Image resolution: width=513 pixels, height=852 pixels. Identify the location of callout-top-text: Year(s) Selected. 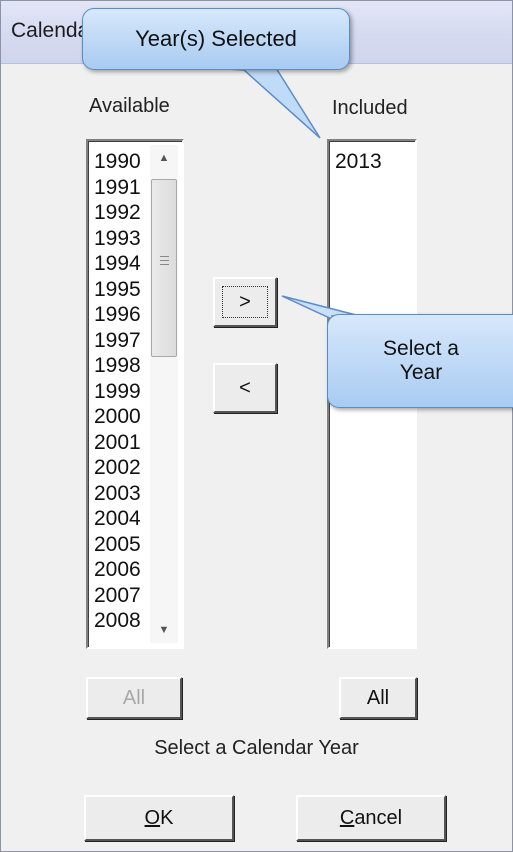
(216, 38).